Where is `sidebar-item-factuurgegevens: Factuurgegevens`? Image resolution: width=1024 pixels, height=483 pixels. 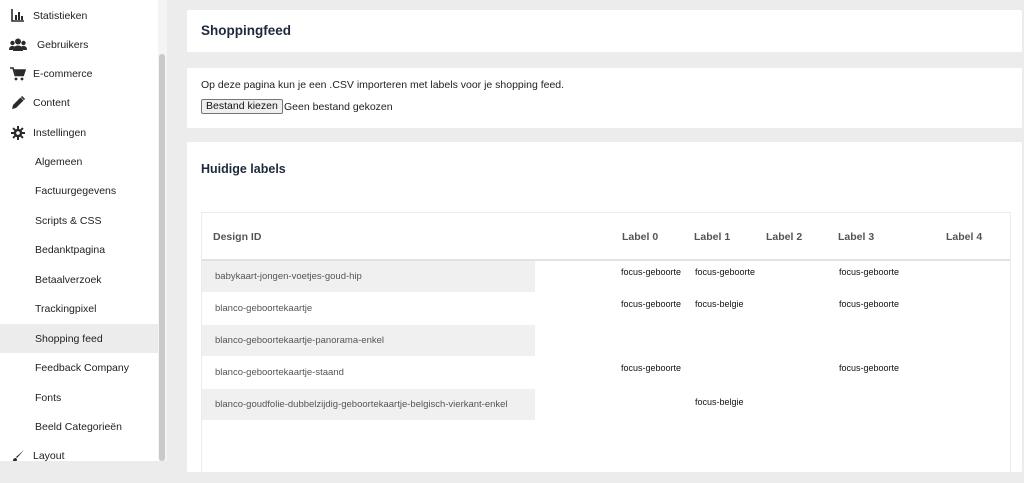
sidebar-item-factuurgegevens: Factuurgegevens is located at coordinates (79, 190).